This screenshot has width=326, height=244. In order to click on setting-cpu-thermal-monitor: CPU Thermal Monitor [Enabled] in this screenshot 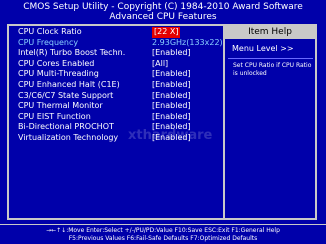, I will do `click(118, 106)`.